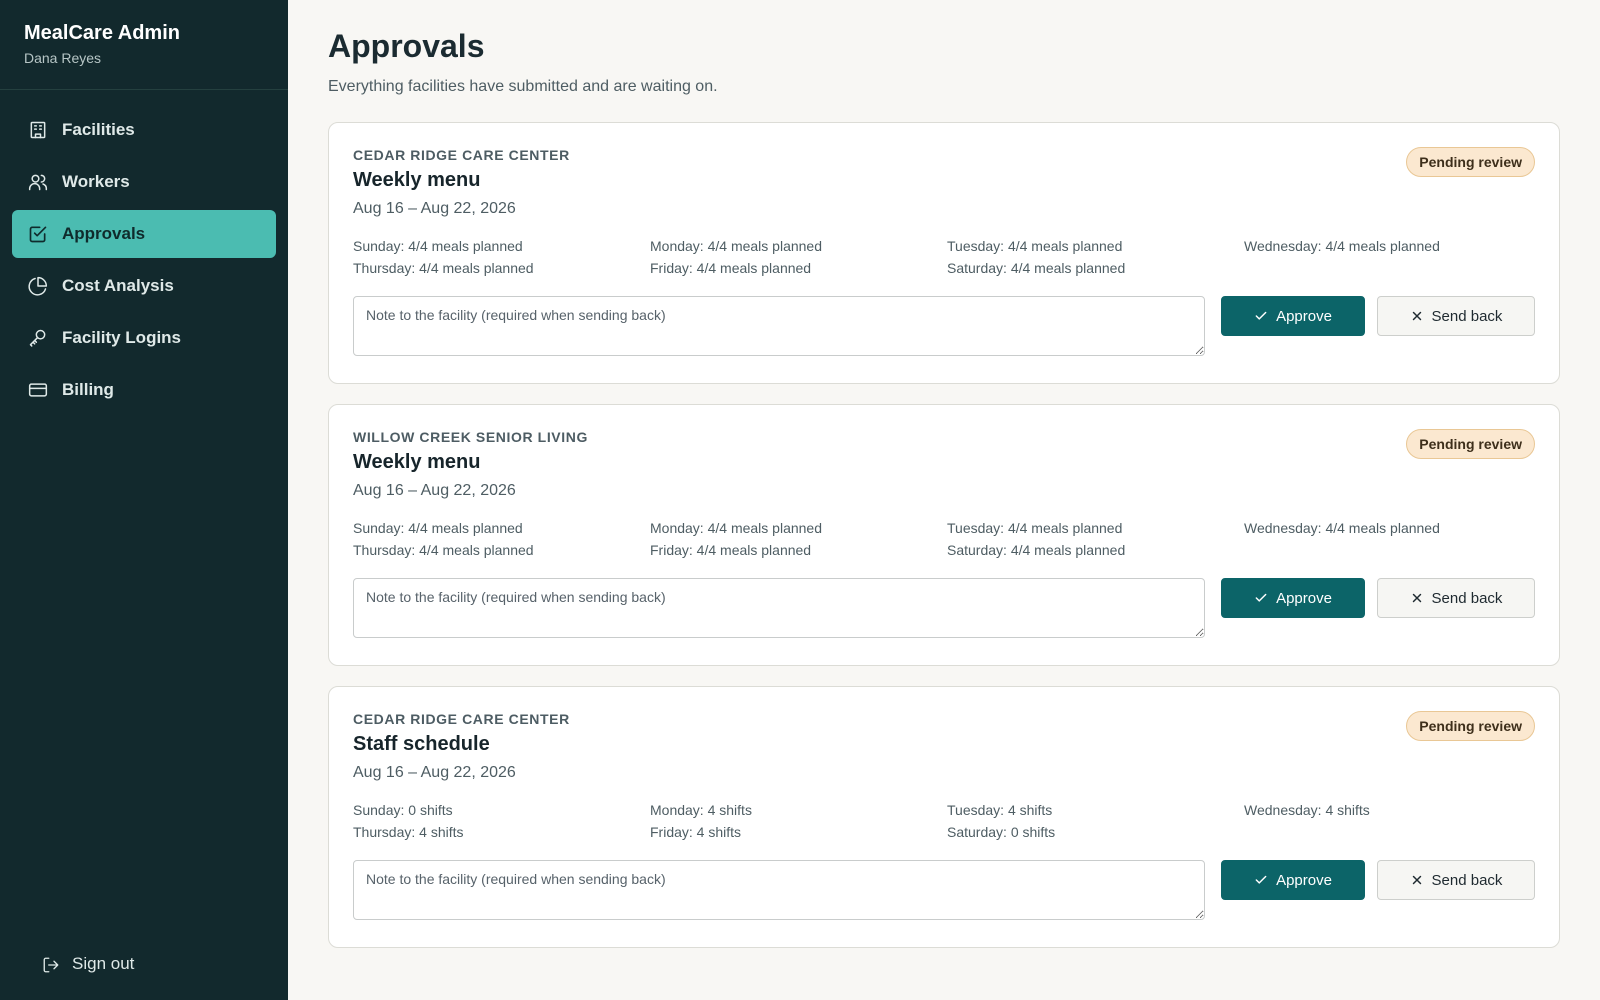 Image resolution: width=1600 pixels, height=1000 pixels. I want to click on day-item: Monday: 4 shifts, so click(701, 810).